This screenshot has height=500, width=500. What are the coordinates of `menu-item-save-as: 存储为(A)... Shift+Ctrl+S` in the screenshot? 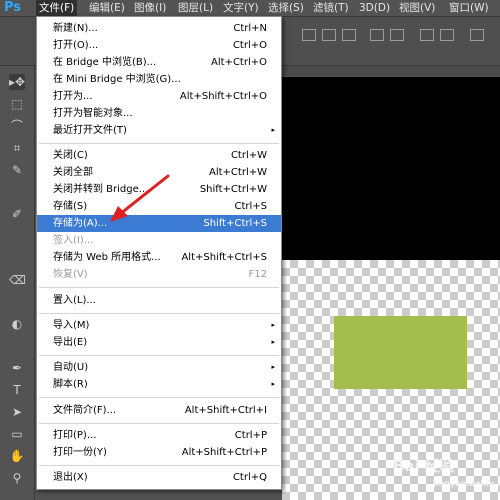 It's located at (159, 223).